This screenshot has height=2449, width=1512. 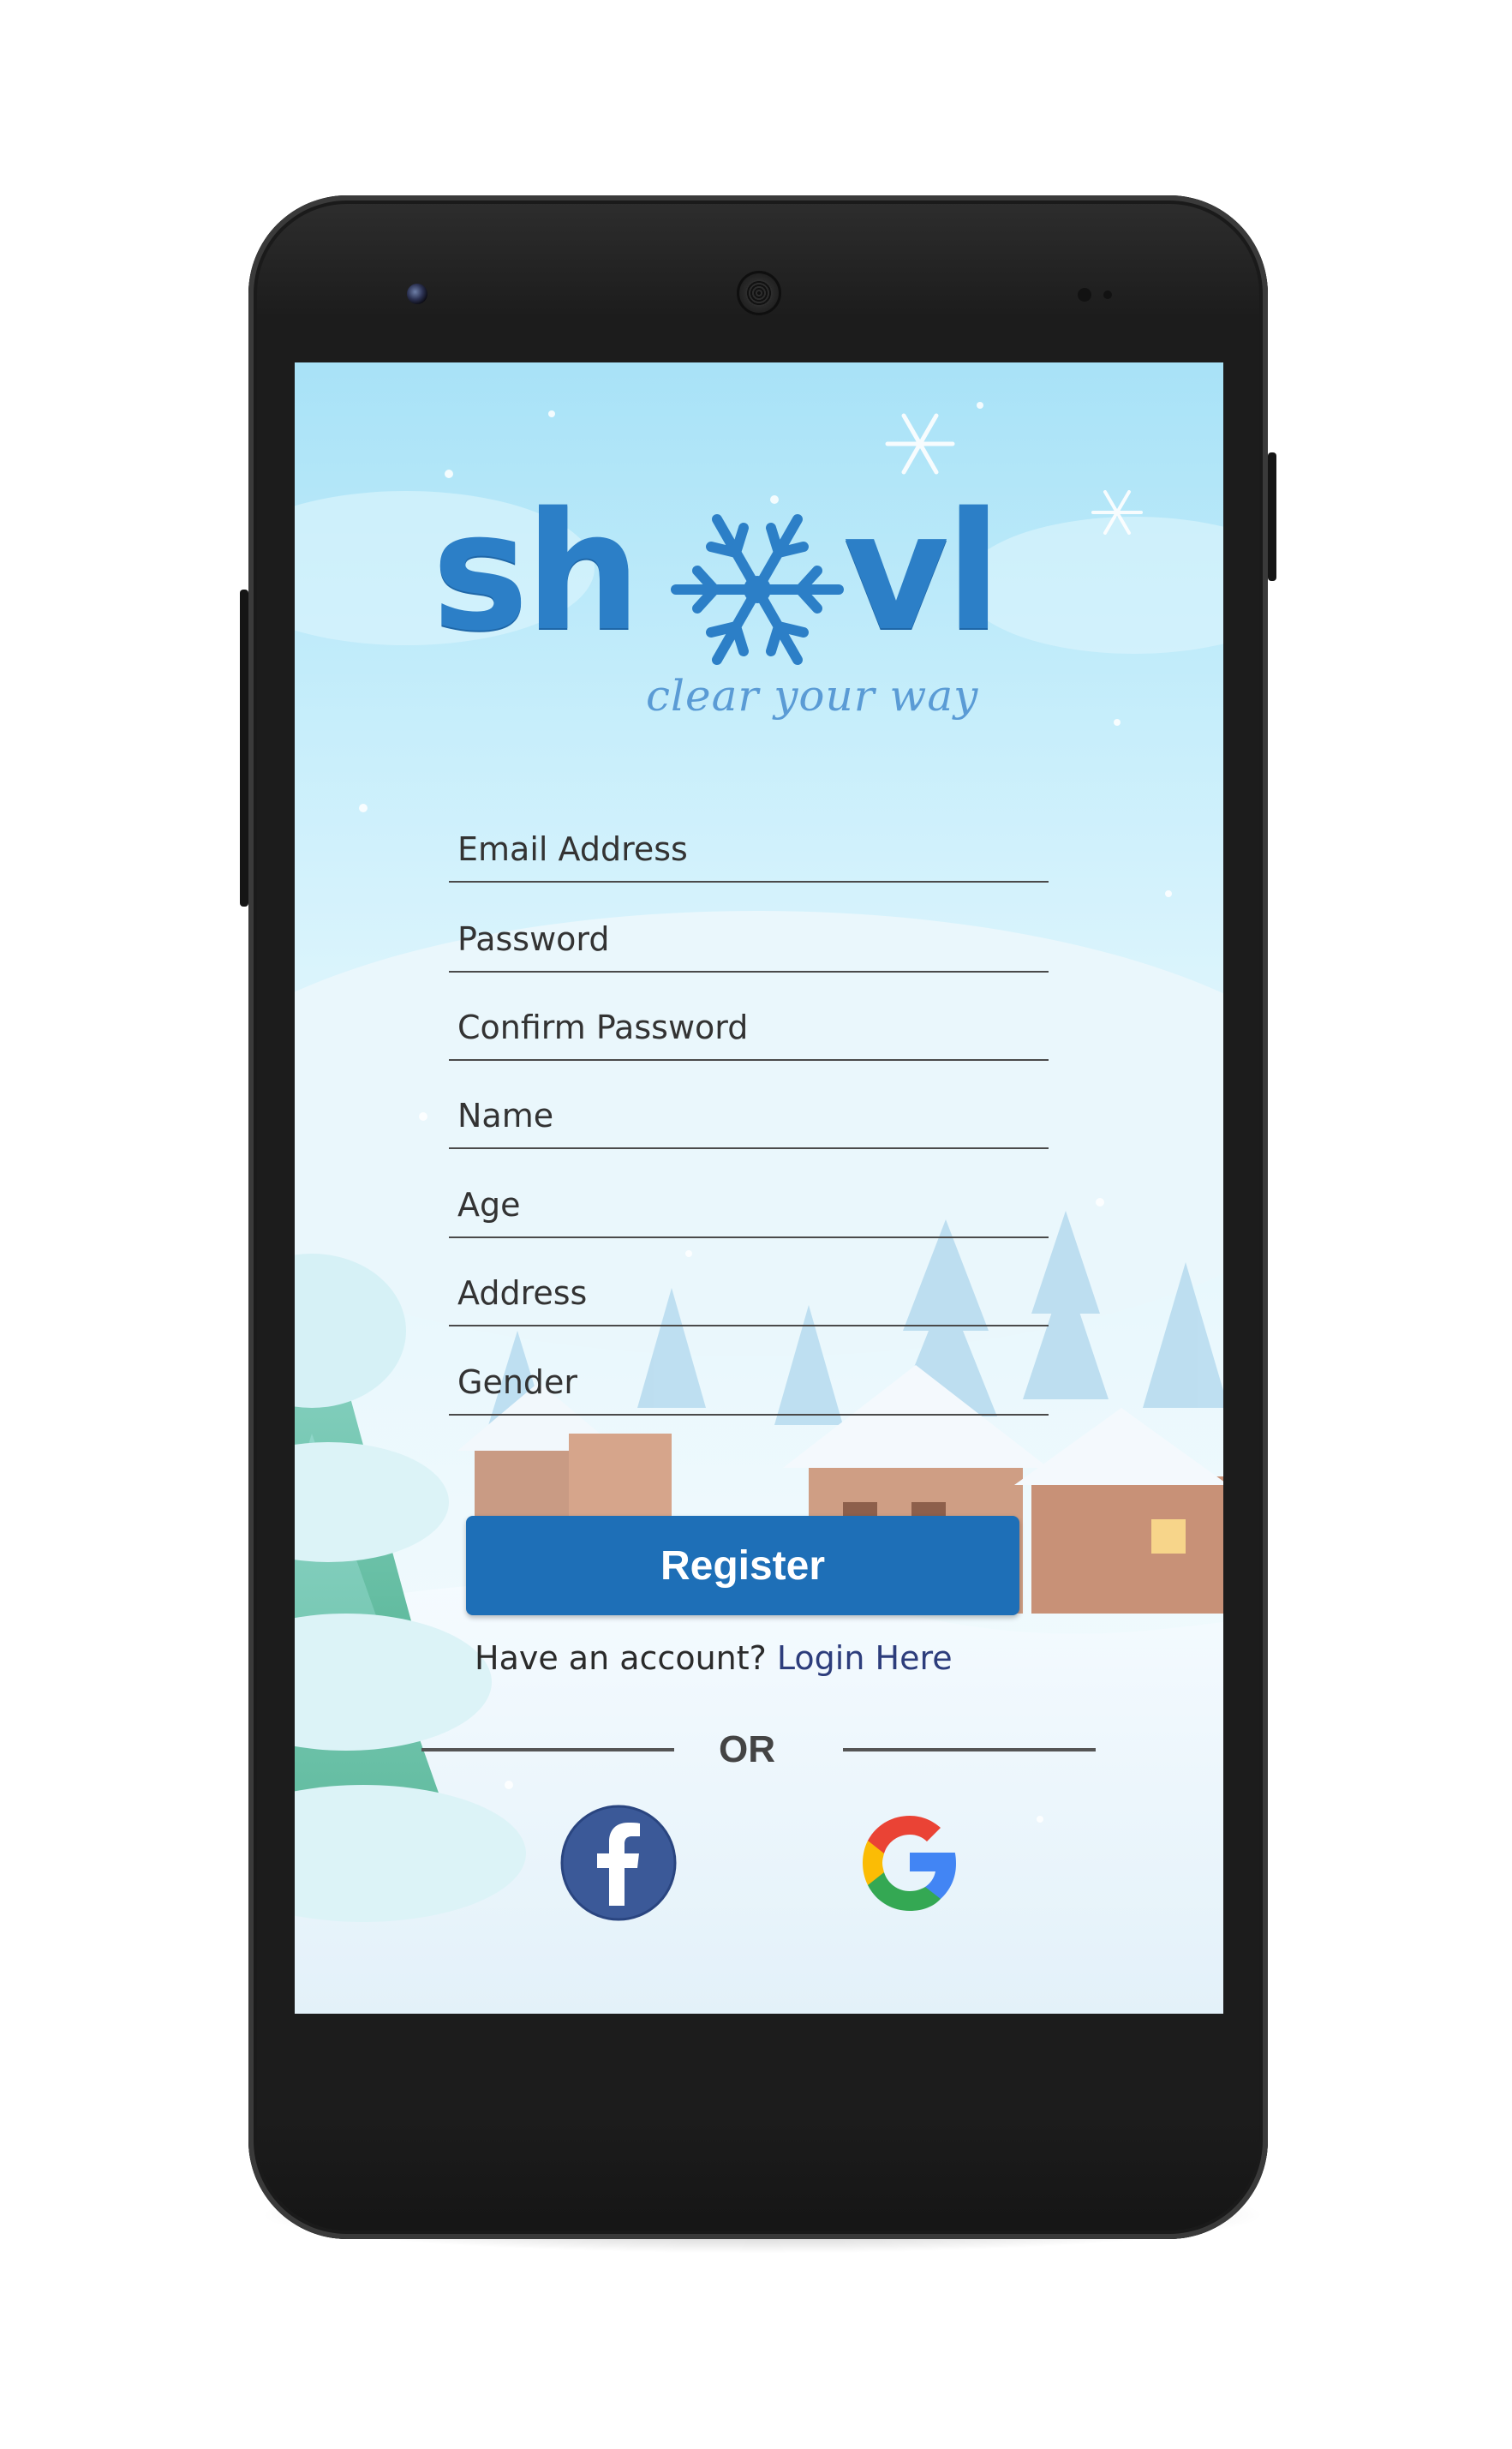 I want to click on power-button, so click(x=1272, y=516).